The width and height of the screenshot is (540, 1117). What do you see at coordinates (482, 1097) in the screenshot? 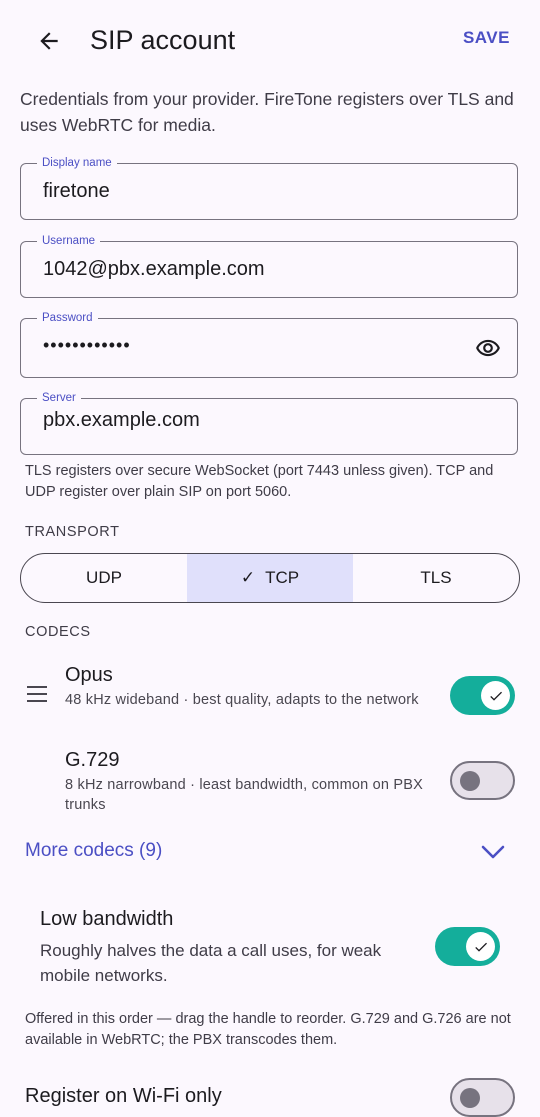
I see `wifi-only-toggle` at bounding box center [482, 1097].